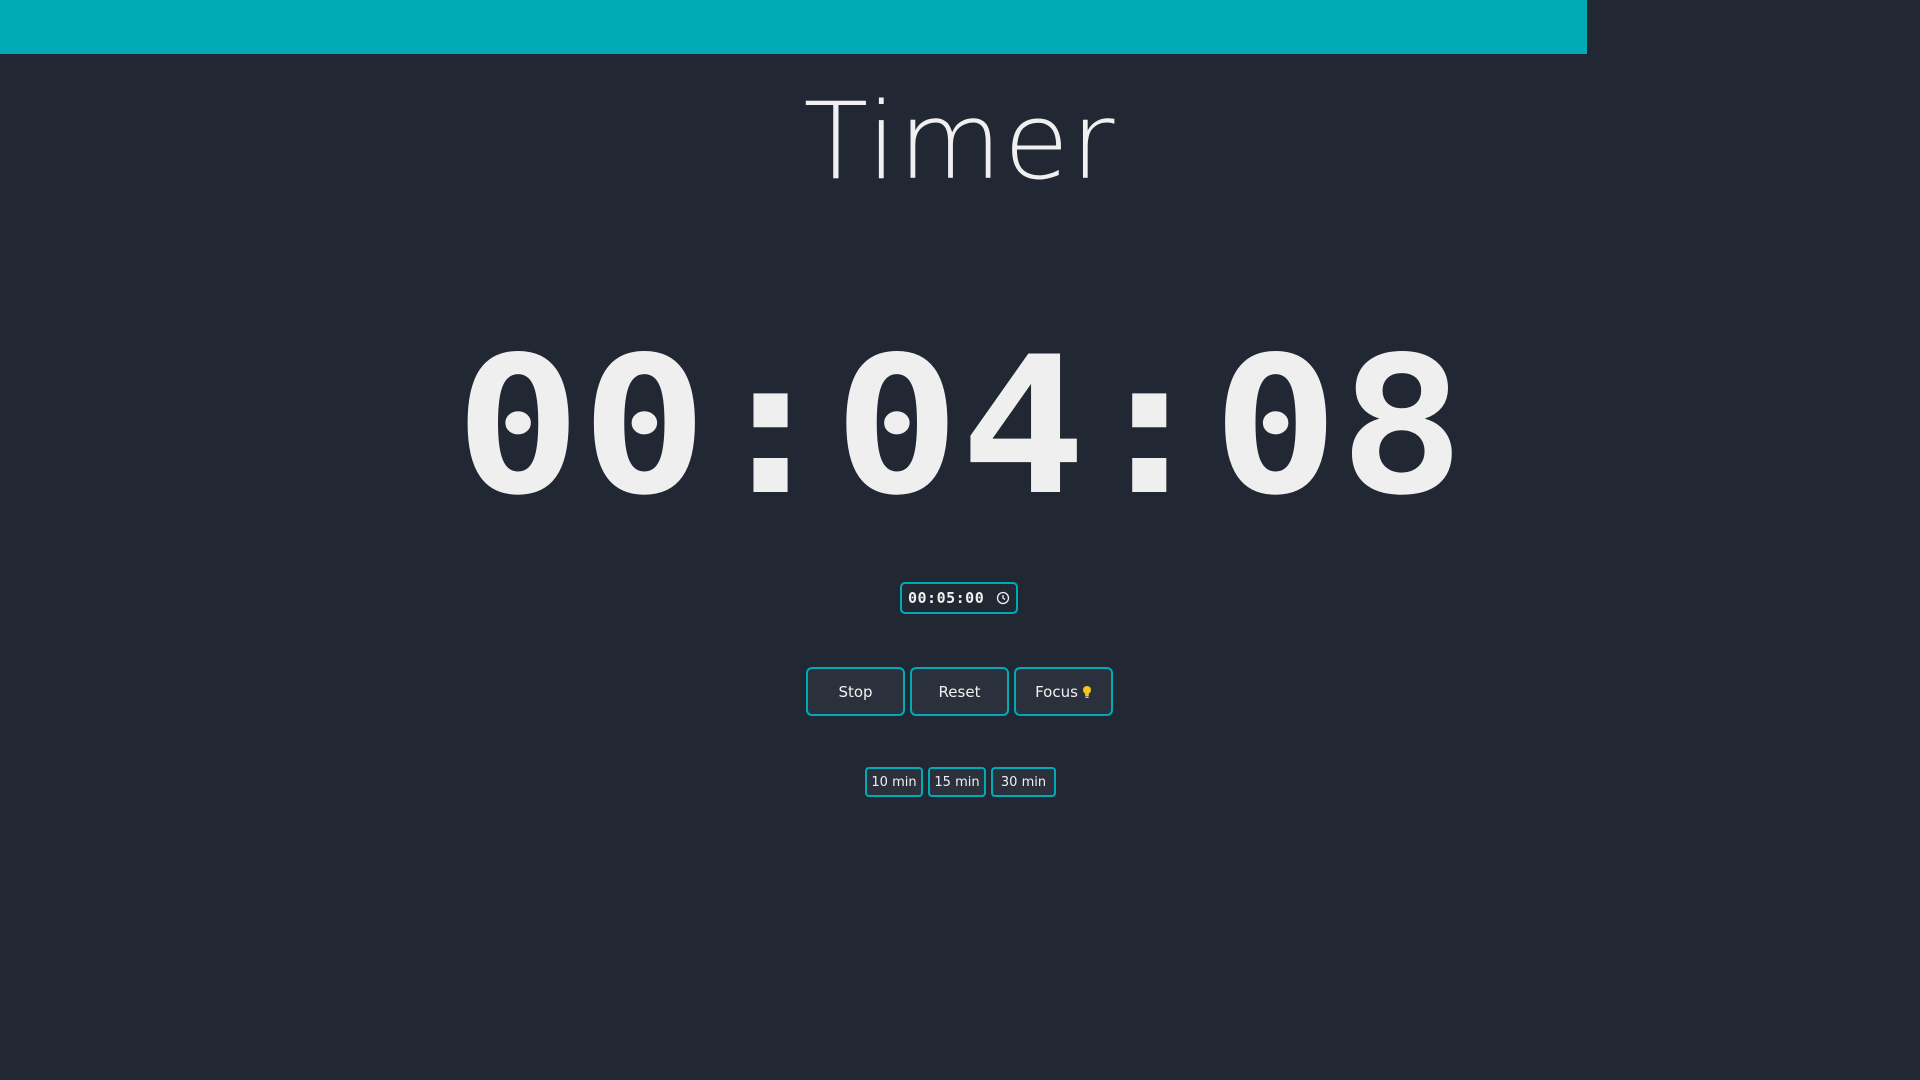 The width and height of the screenshot is (1920, 1080). What do you see at coordinates (1087, 692) in the screenshot?
I see `lightbulb-icon` at bounding box center [1087, 692].